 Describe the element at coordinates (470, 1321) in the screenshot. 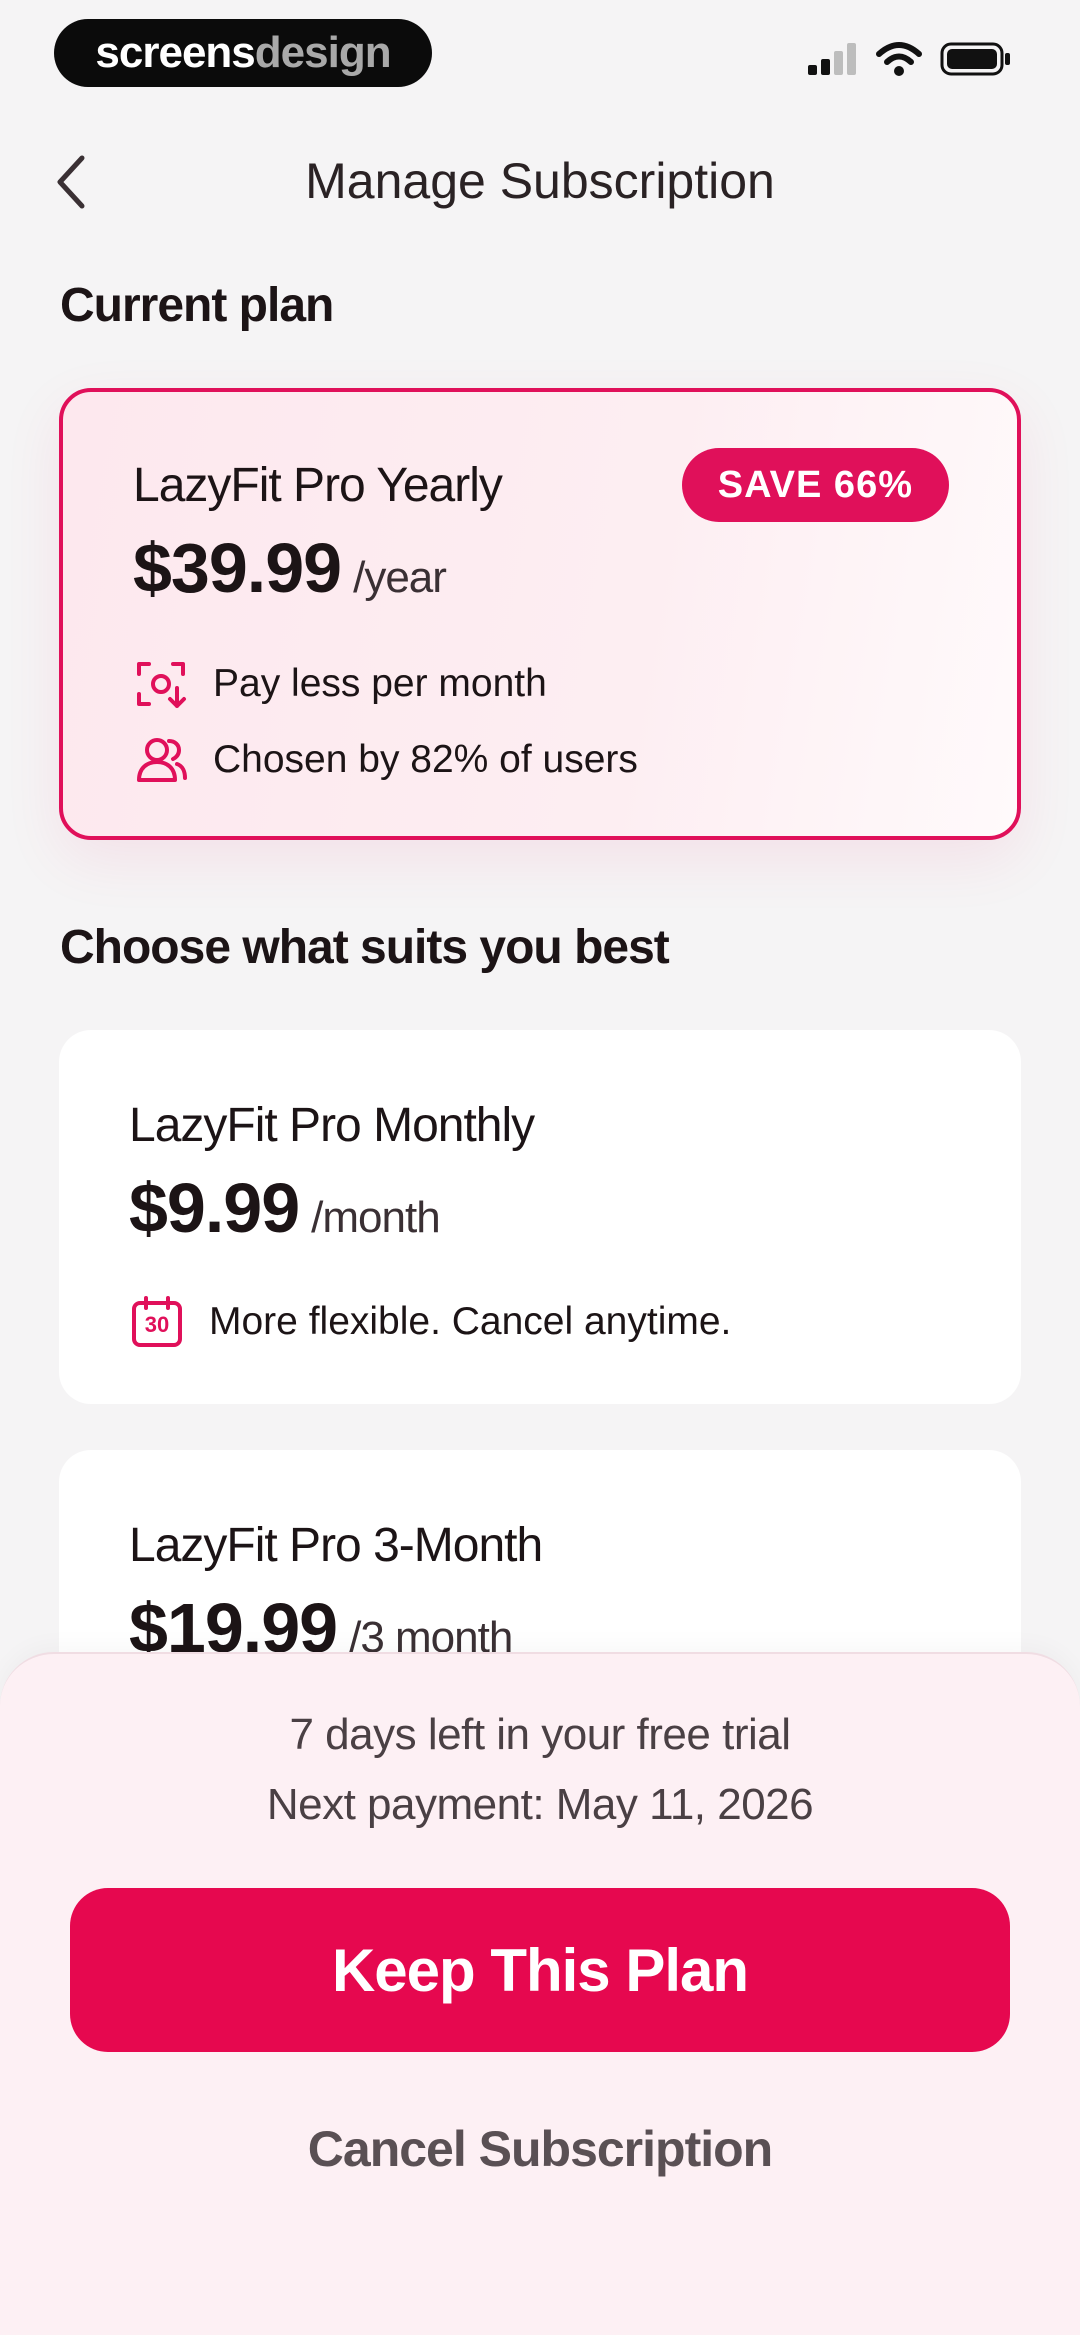

I see `feature-text: More flexible. Cancel anytime.` at that location.